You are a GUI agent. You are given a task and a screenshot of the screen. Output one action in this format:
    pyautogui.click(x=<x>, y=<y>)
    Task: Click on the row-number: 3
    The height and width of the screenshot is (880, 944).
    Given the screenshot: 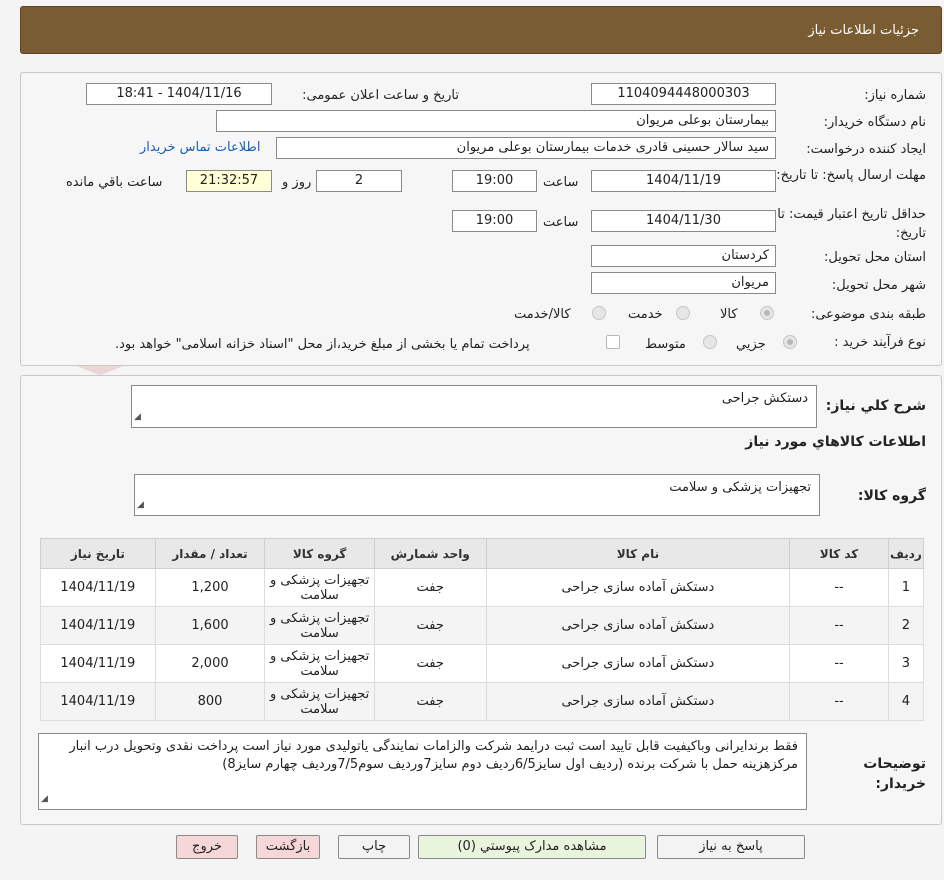 What is the action you would take?
    pyautogui.click(x=906, y=663)
    